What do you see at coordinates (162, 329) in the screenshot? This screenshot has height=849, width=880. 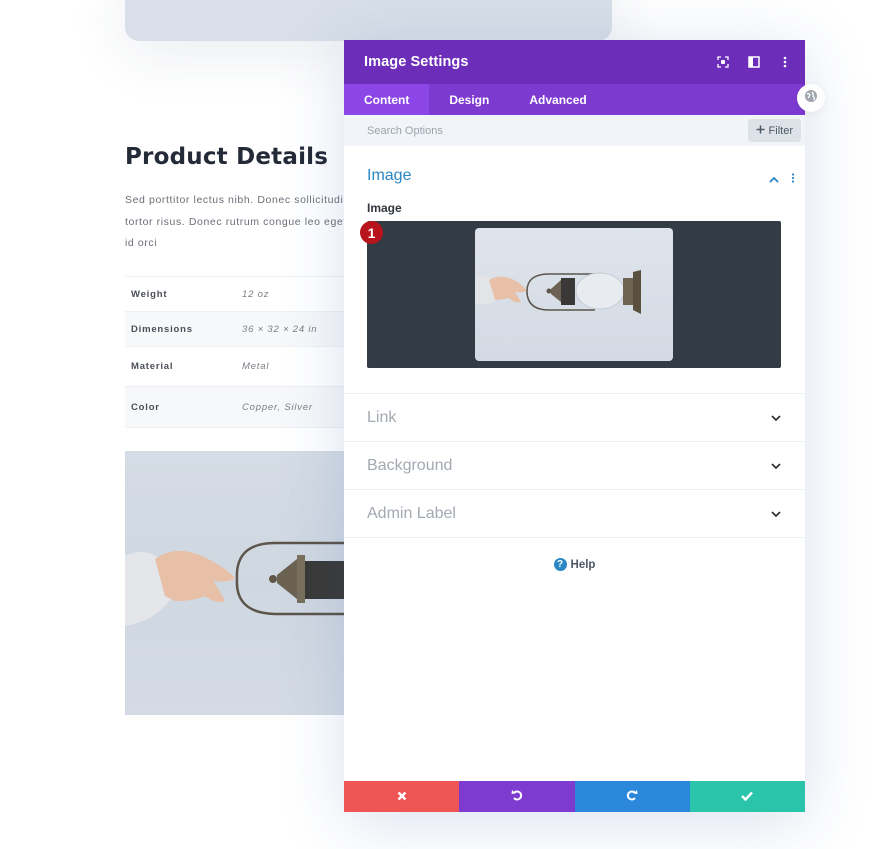 I see `spec-label: Dimensions` at bounding box center [162, 329].